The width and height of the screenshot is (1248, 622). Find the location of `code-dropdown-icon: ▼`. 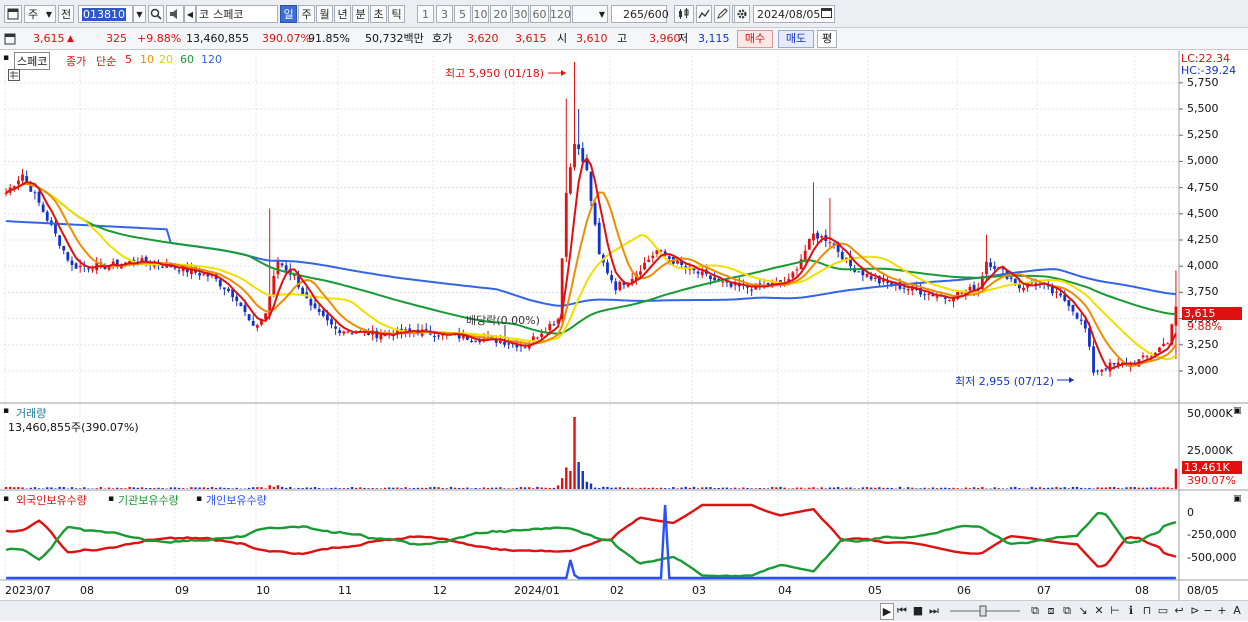

code-dropdown-icon: ▼ is located at coordinates (139, 14).